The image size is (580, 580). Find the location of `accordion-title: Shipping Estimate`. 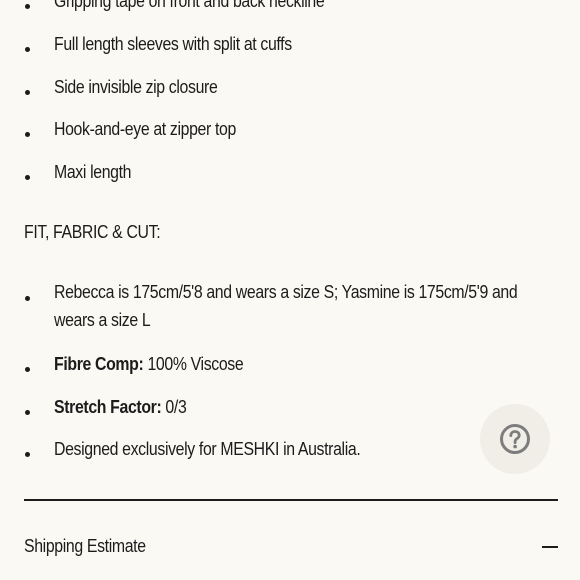

accordion-title: Shipping Estimate is located at coordinates (85, 546).